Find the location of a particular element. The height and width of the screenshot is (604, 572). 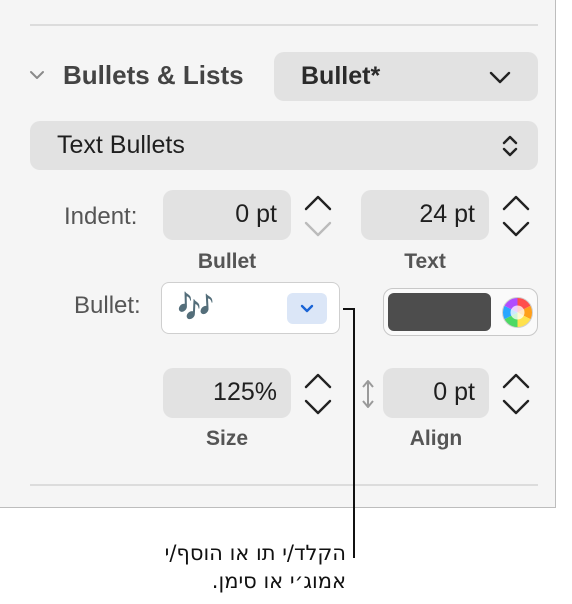

bullet-menu-button is located at coordinates (307, 308).